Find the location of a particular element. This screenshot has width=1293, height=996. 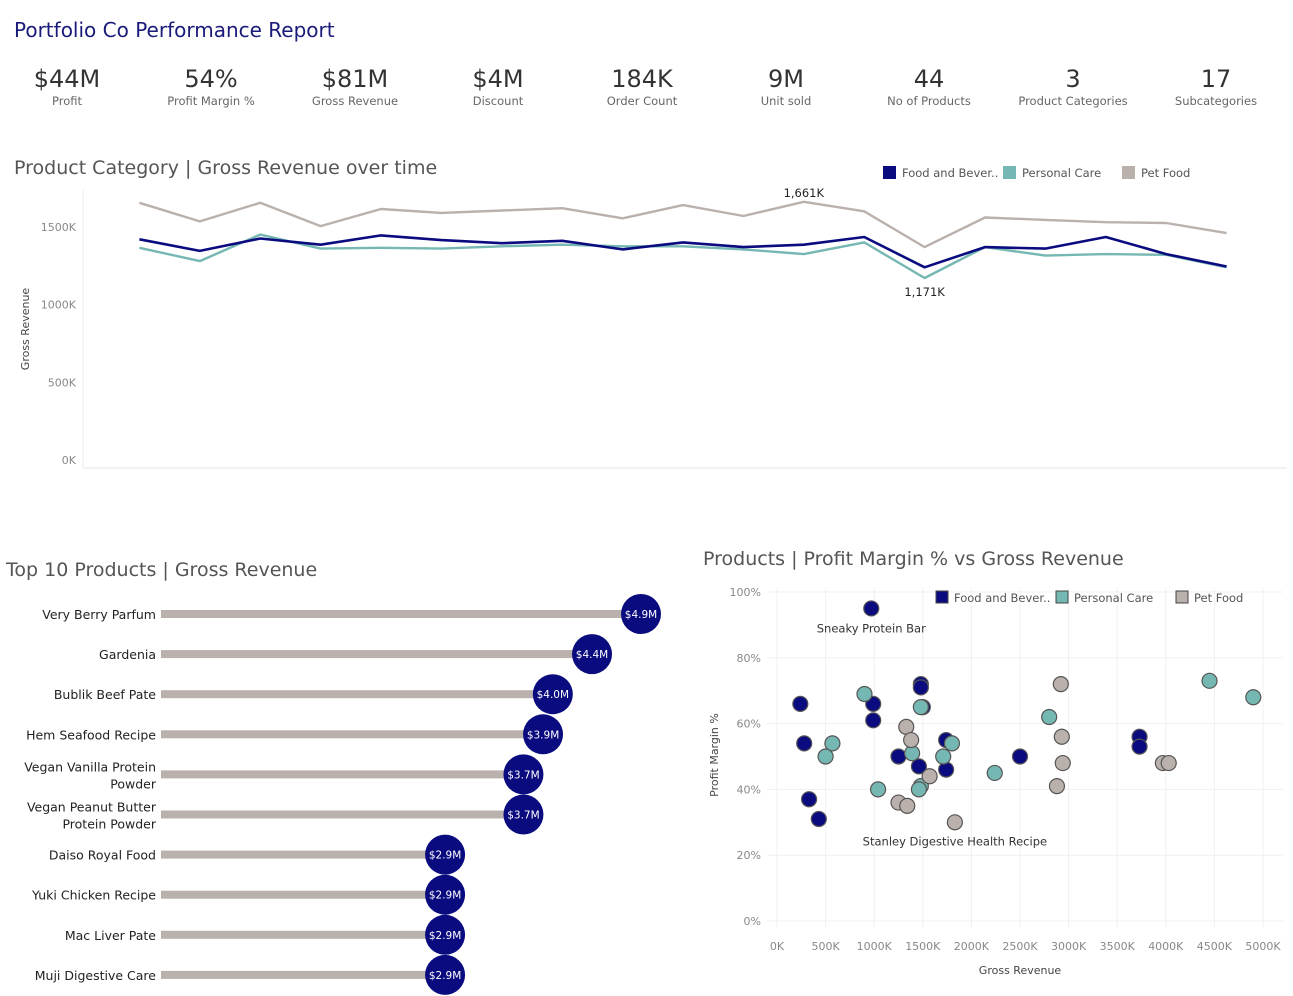

kpi-card: $44M Profit is located at coordinates (68, 86).